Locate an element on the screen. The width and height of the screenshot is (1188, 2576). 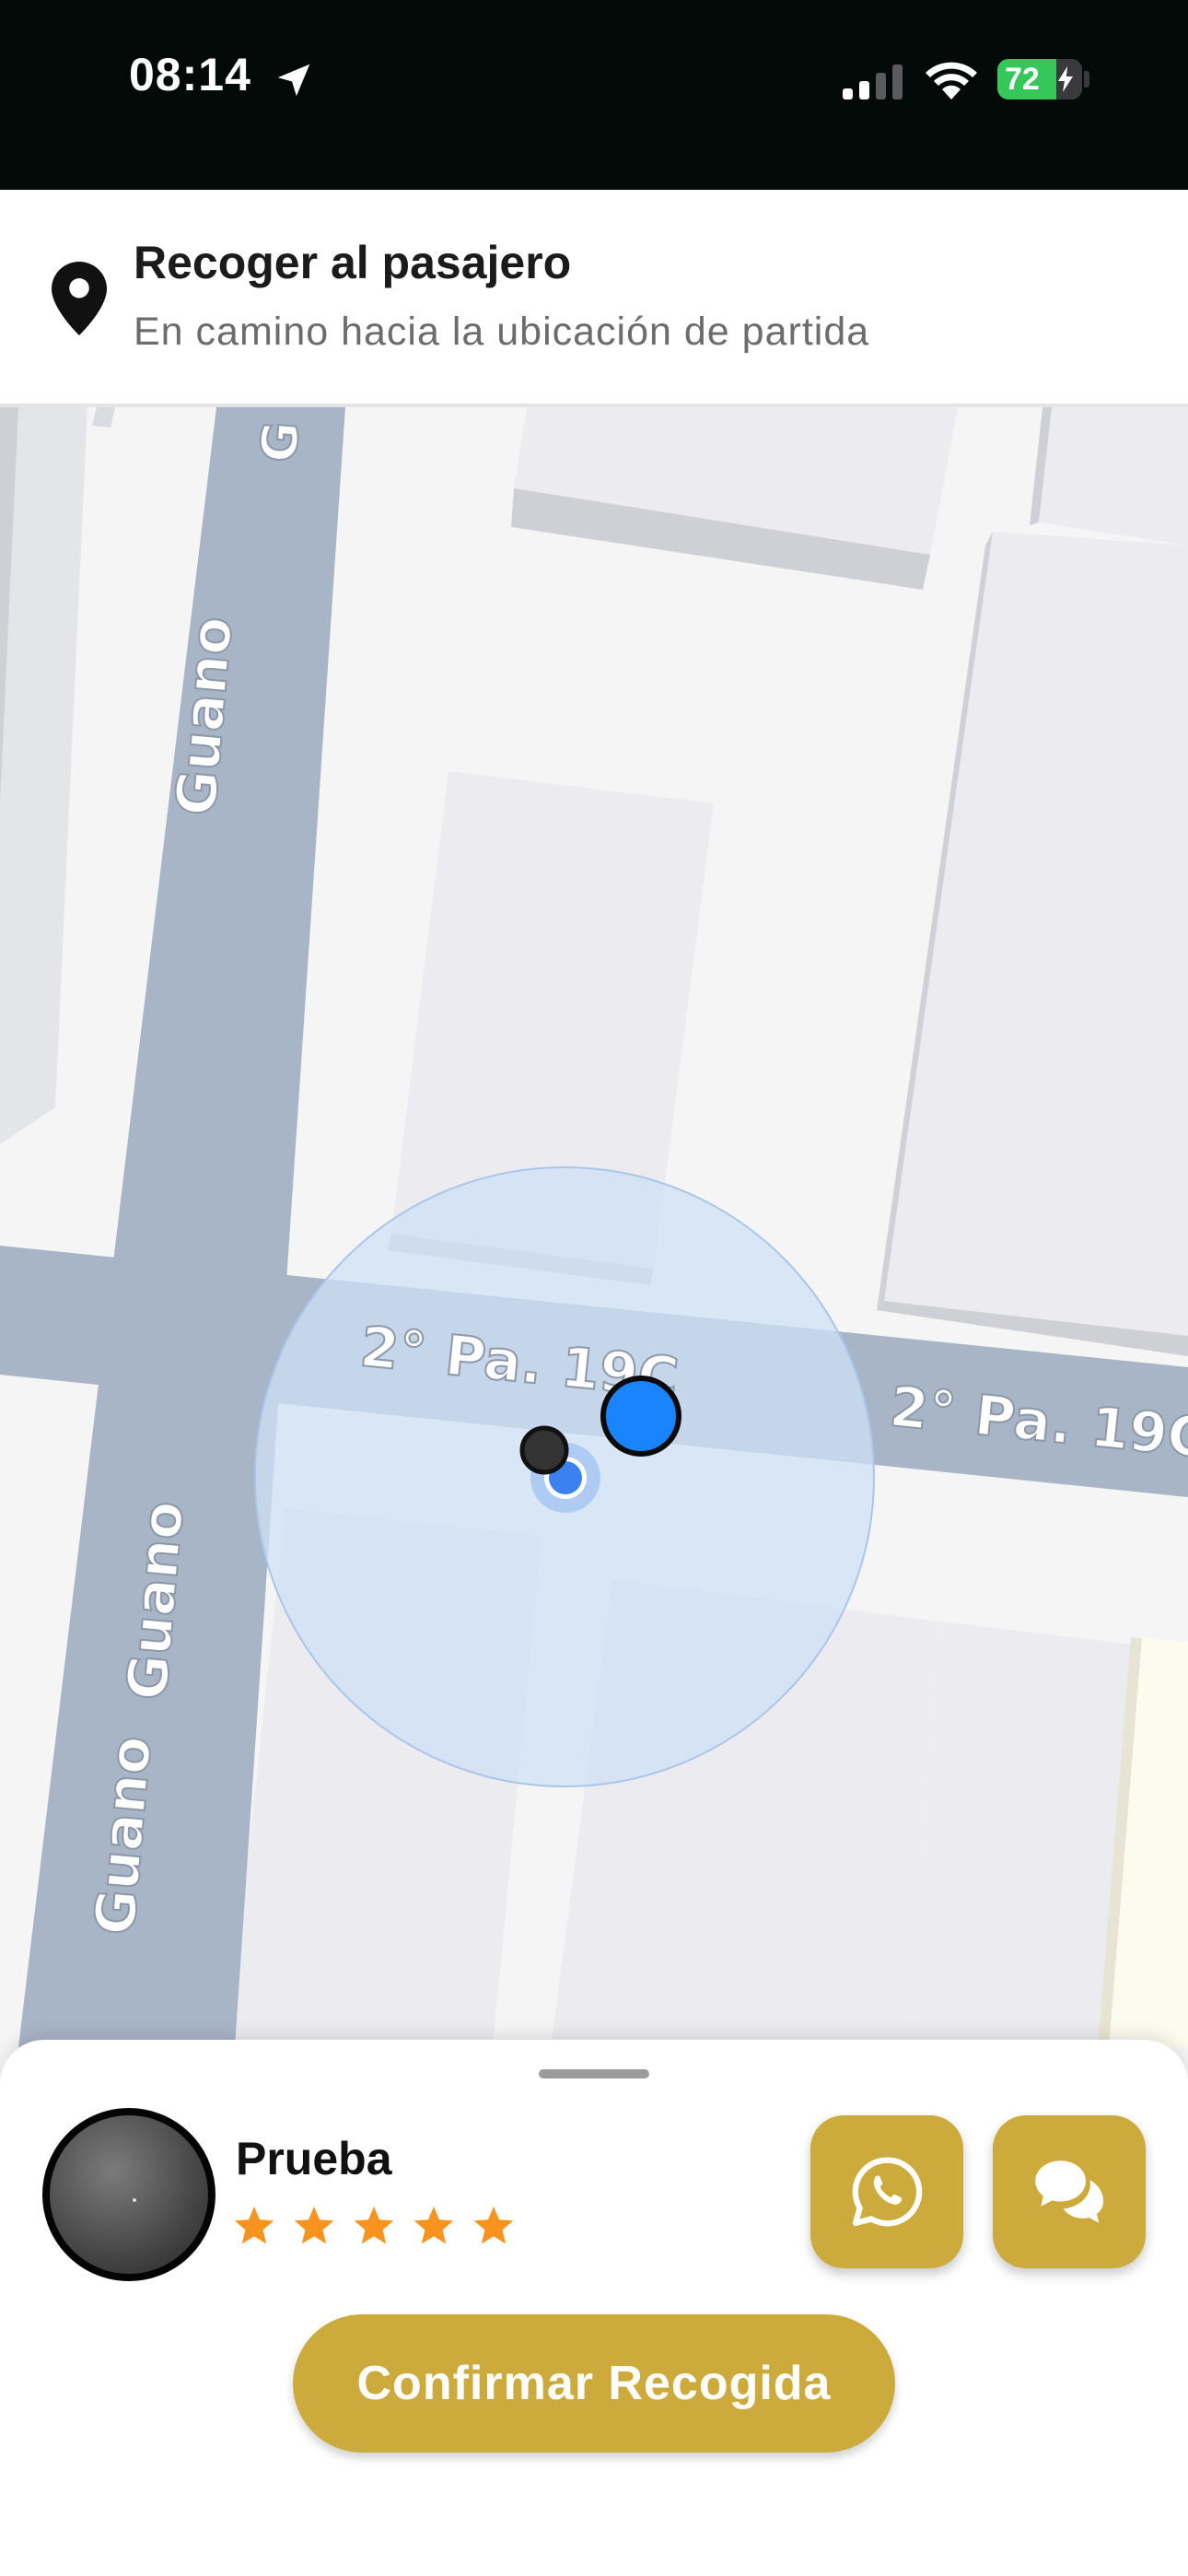
whatsapp-button is located at coordinates (886, 2191).